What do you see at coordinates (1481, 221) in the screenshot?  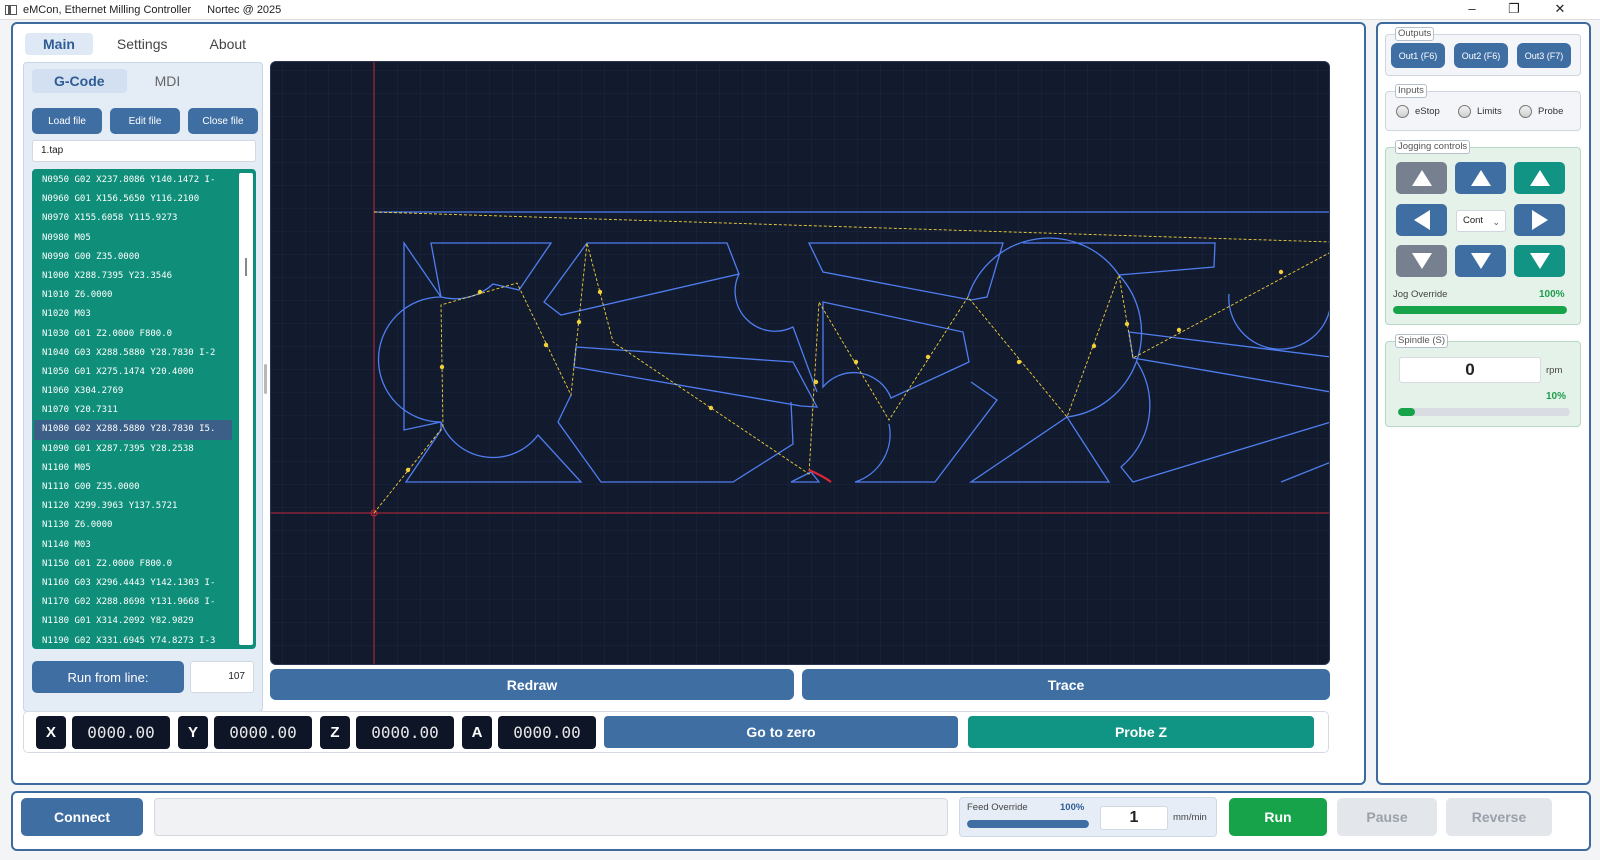 I see `jog-mode-select: Cont ⌄` at bounding box center [1481, 221].